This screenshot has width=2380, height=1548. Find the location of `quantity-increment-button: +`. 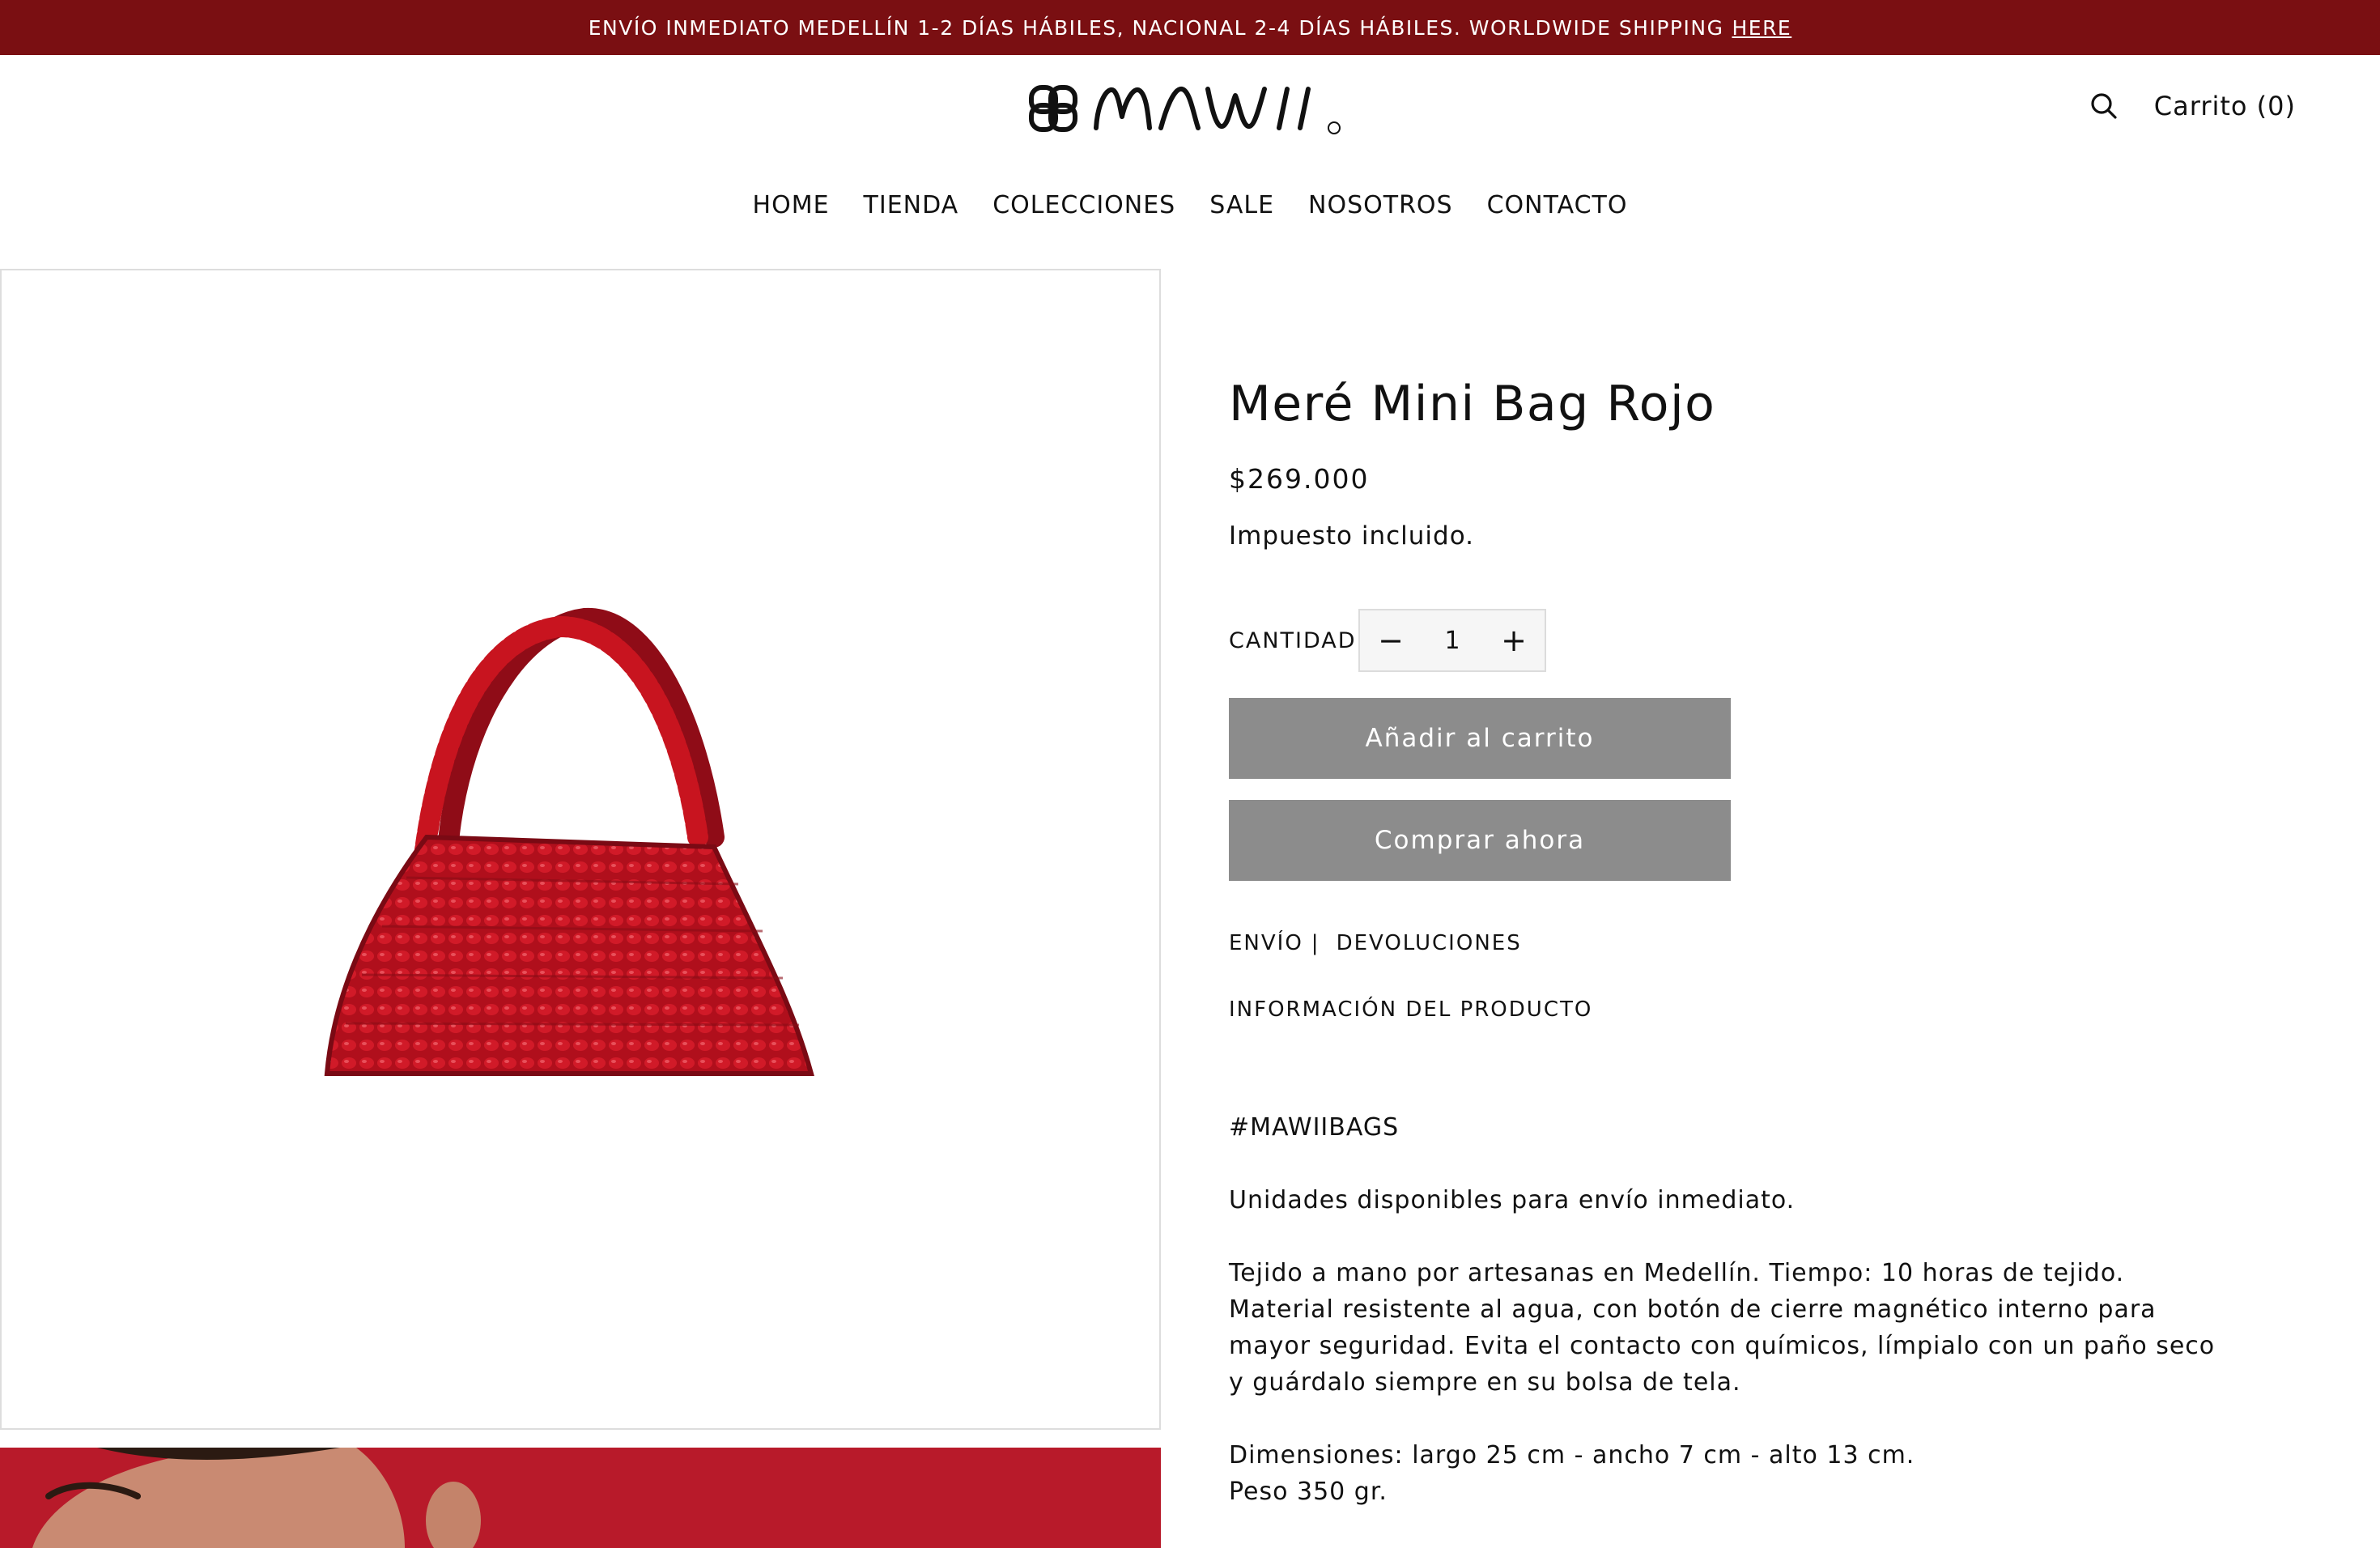

quantity-increment-button: + is located at coordinates (1514, 640).